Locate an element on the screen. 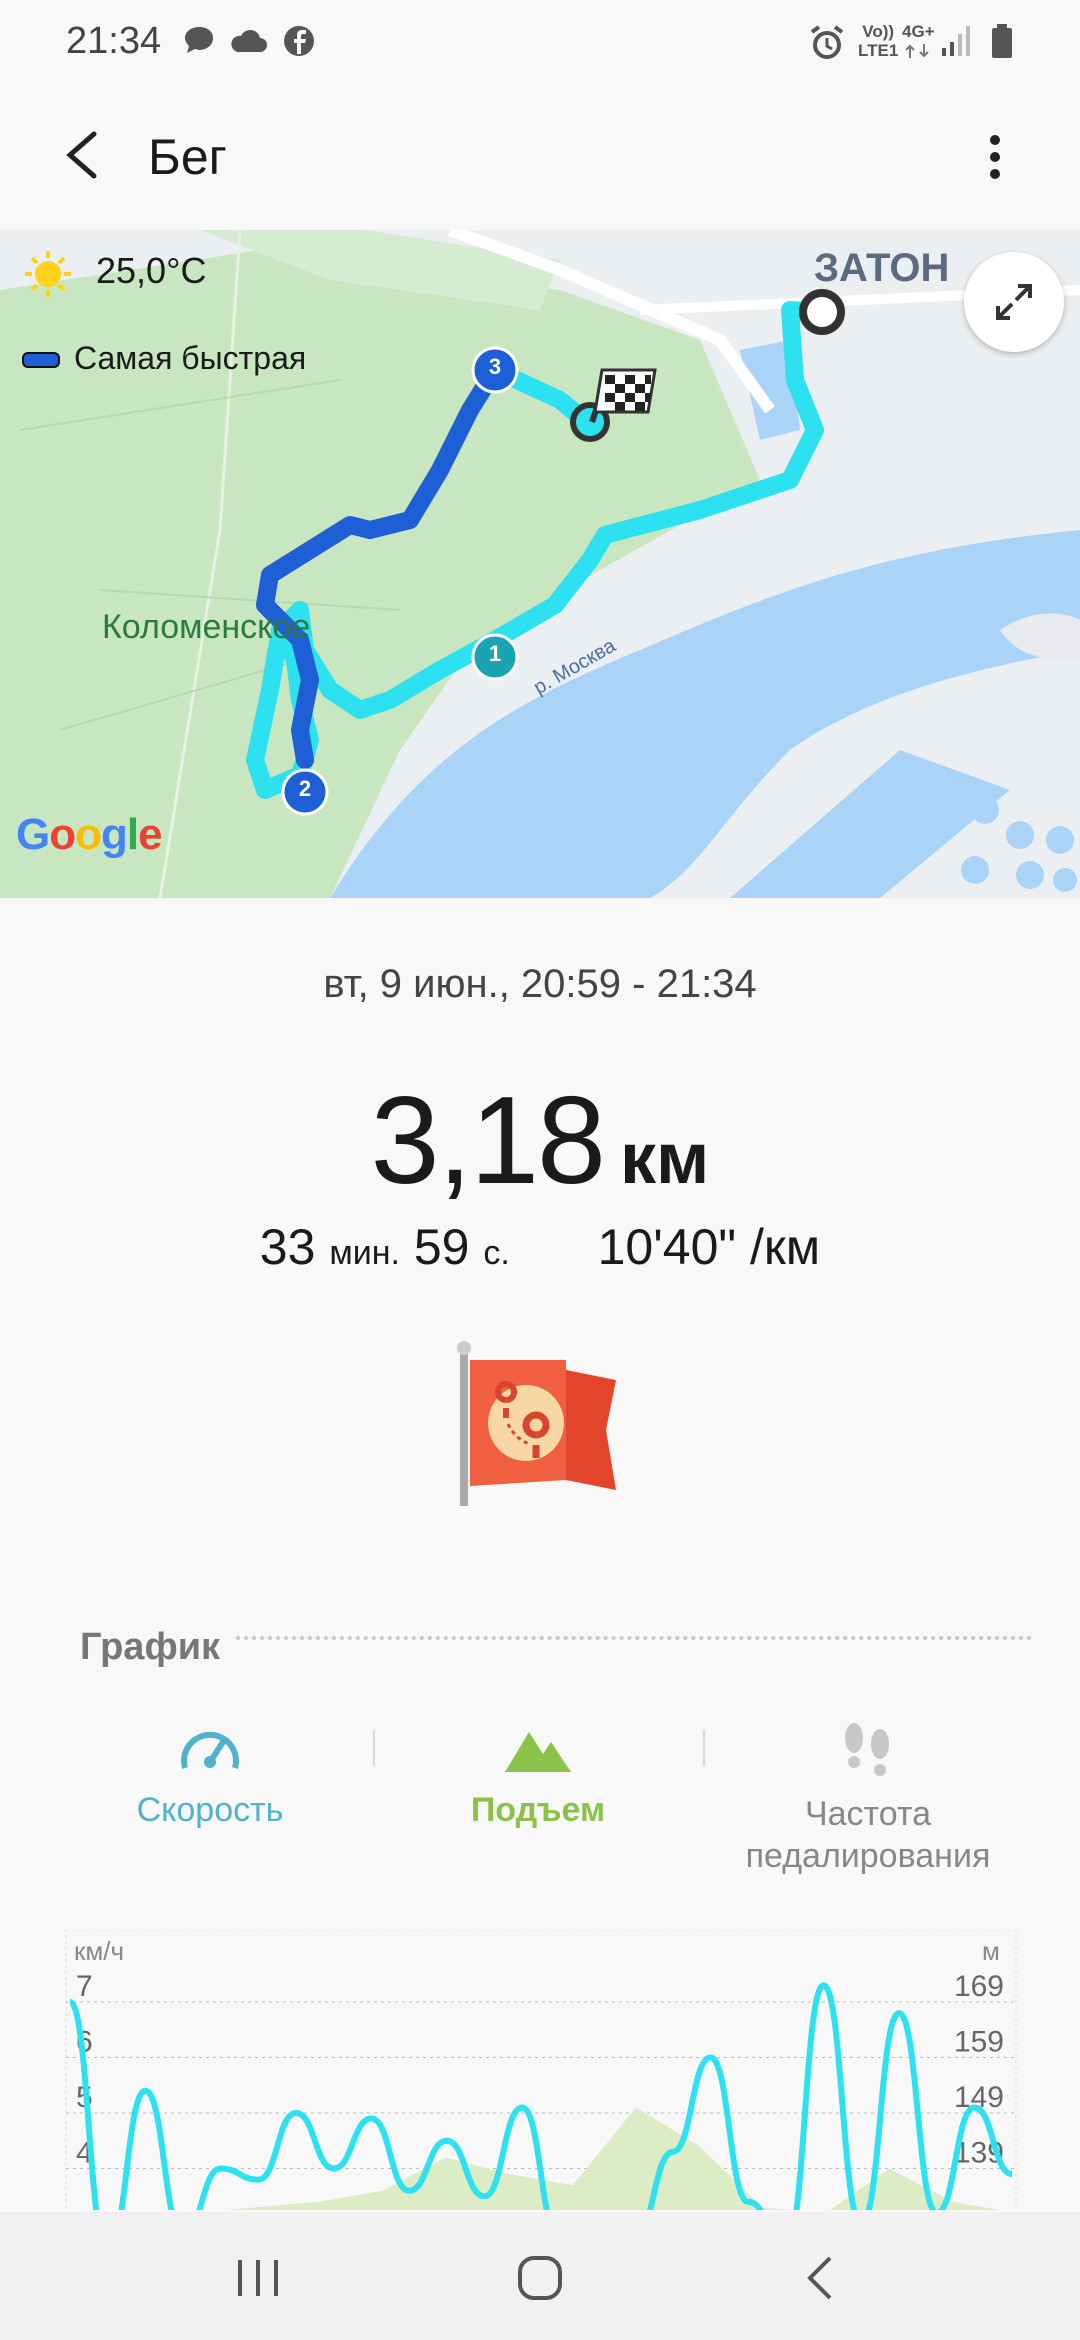 The image size is (1080, 2340). graph-section-label: График is located at coordinates (150, 1647).